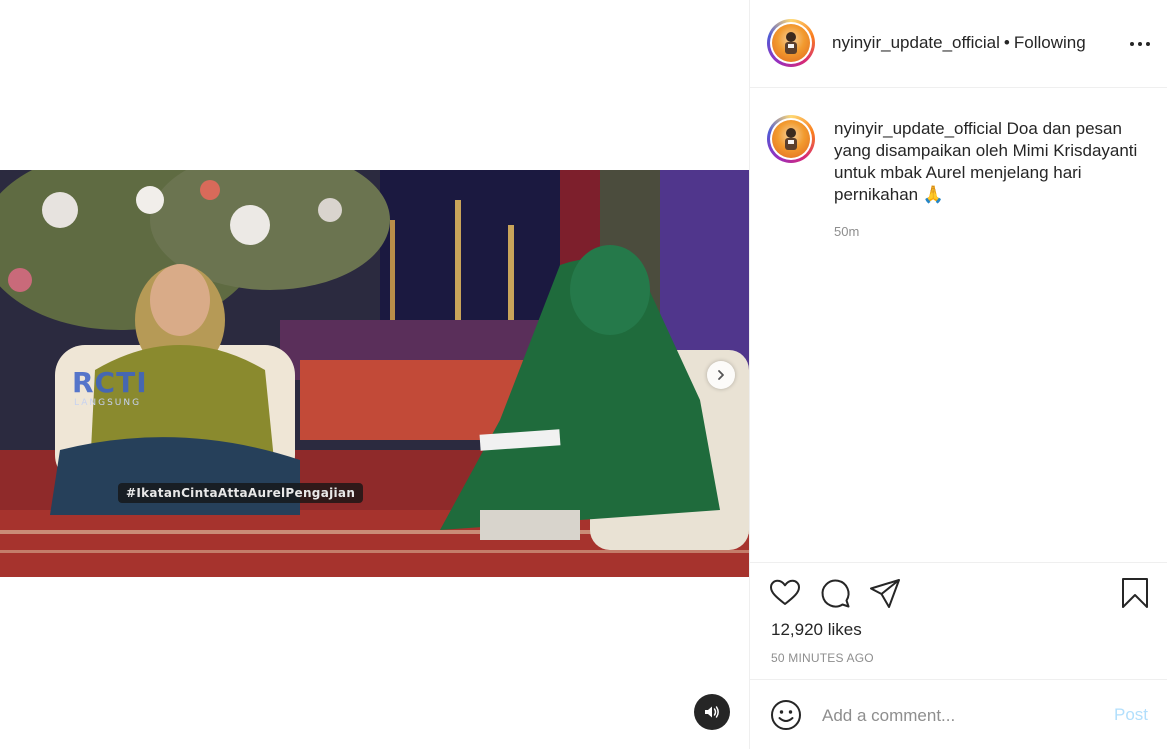  I want to click on caption-timestamp: 50m, so click(847, 231).